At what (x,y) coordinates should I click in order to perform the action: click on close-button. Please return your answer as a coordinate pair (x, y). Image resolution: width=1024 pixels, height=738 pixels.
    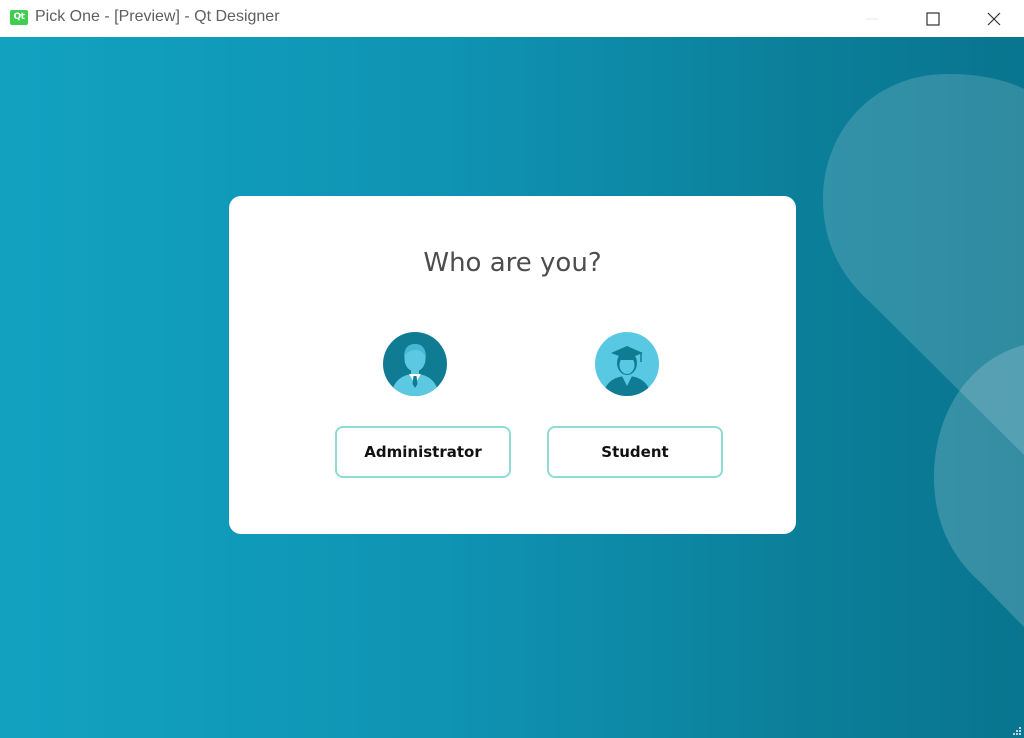
    Looking at the image, I should click on (994, 18).